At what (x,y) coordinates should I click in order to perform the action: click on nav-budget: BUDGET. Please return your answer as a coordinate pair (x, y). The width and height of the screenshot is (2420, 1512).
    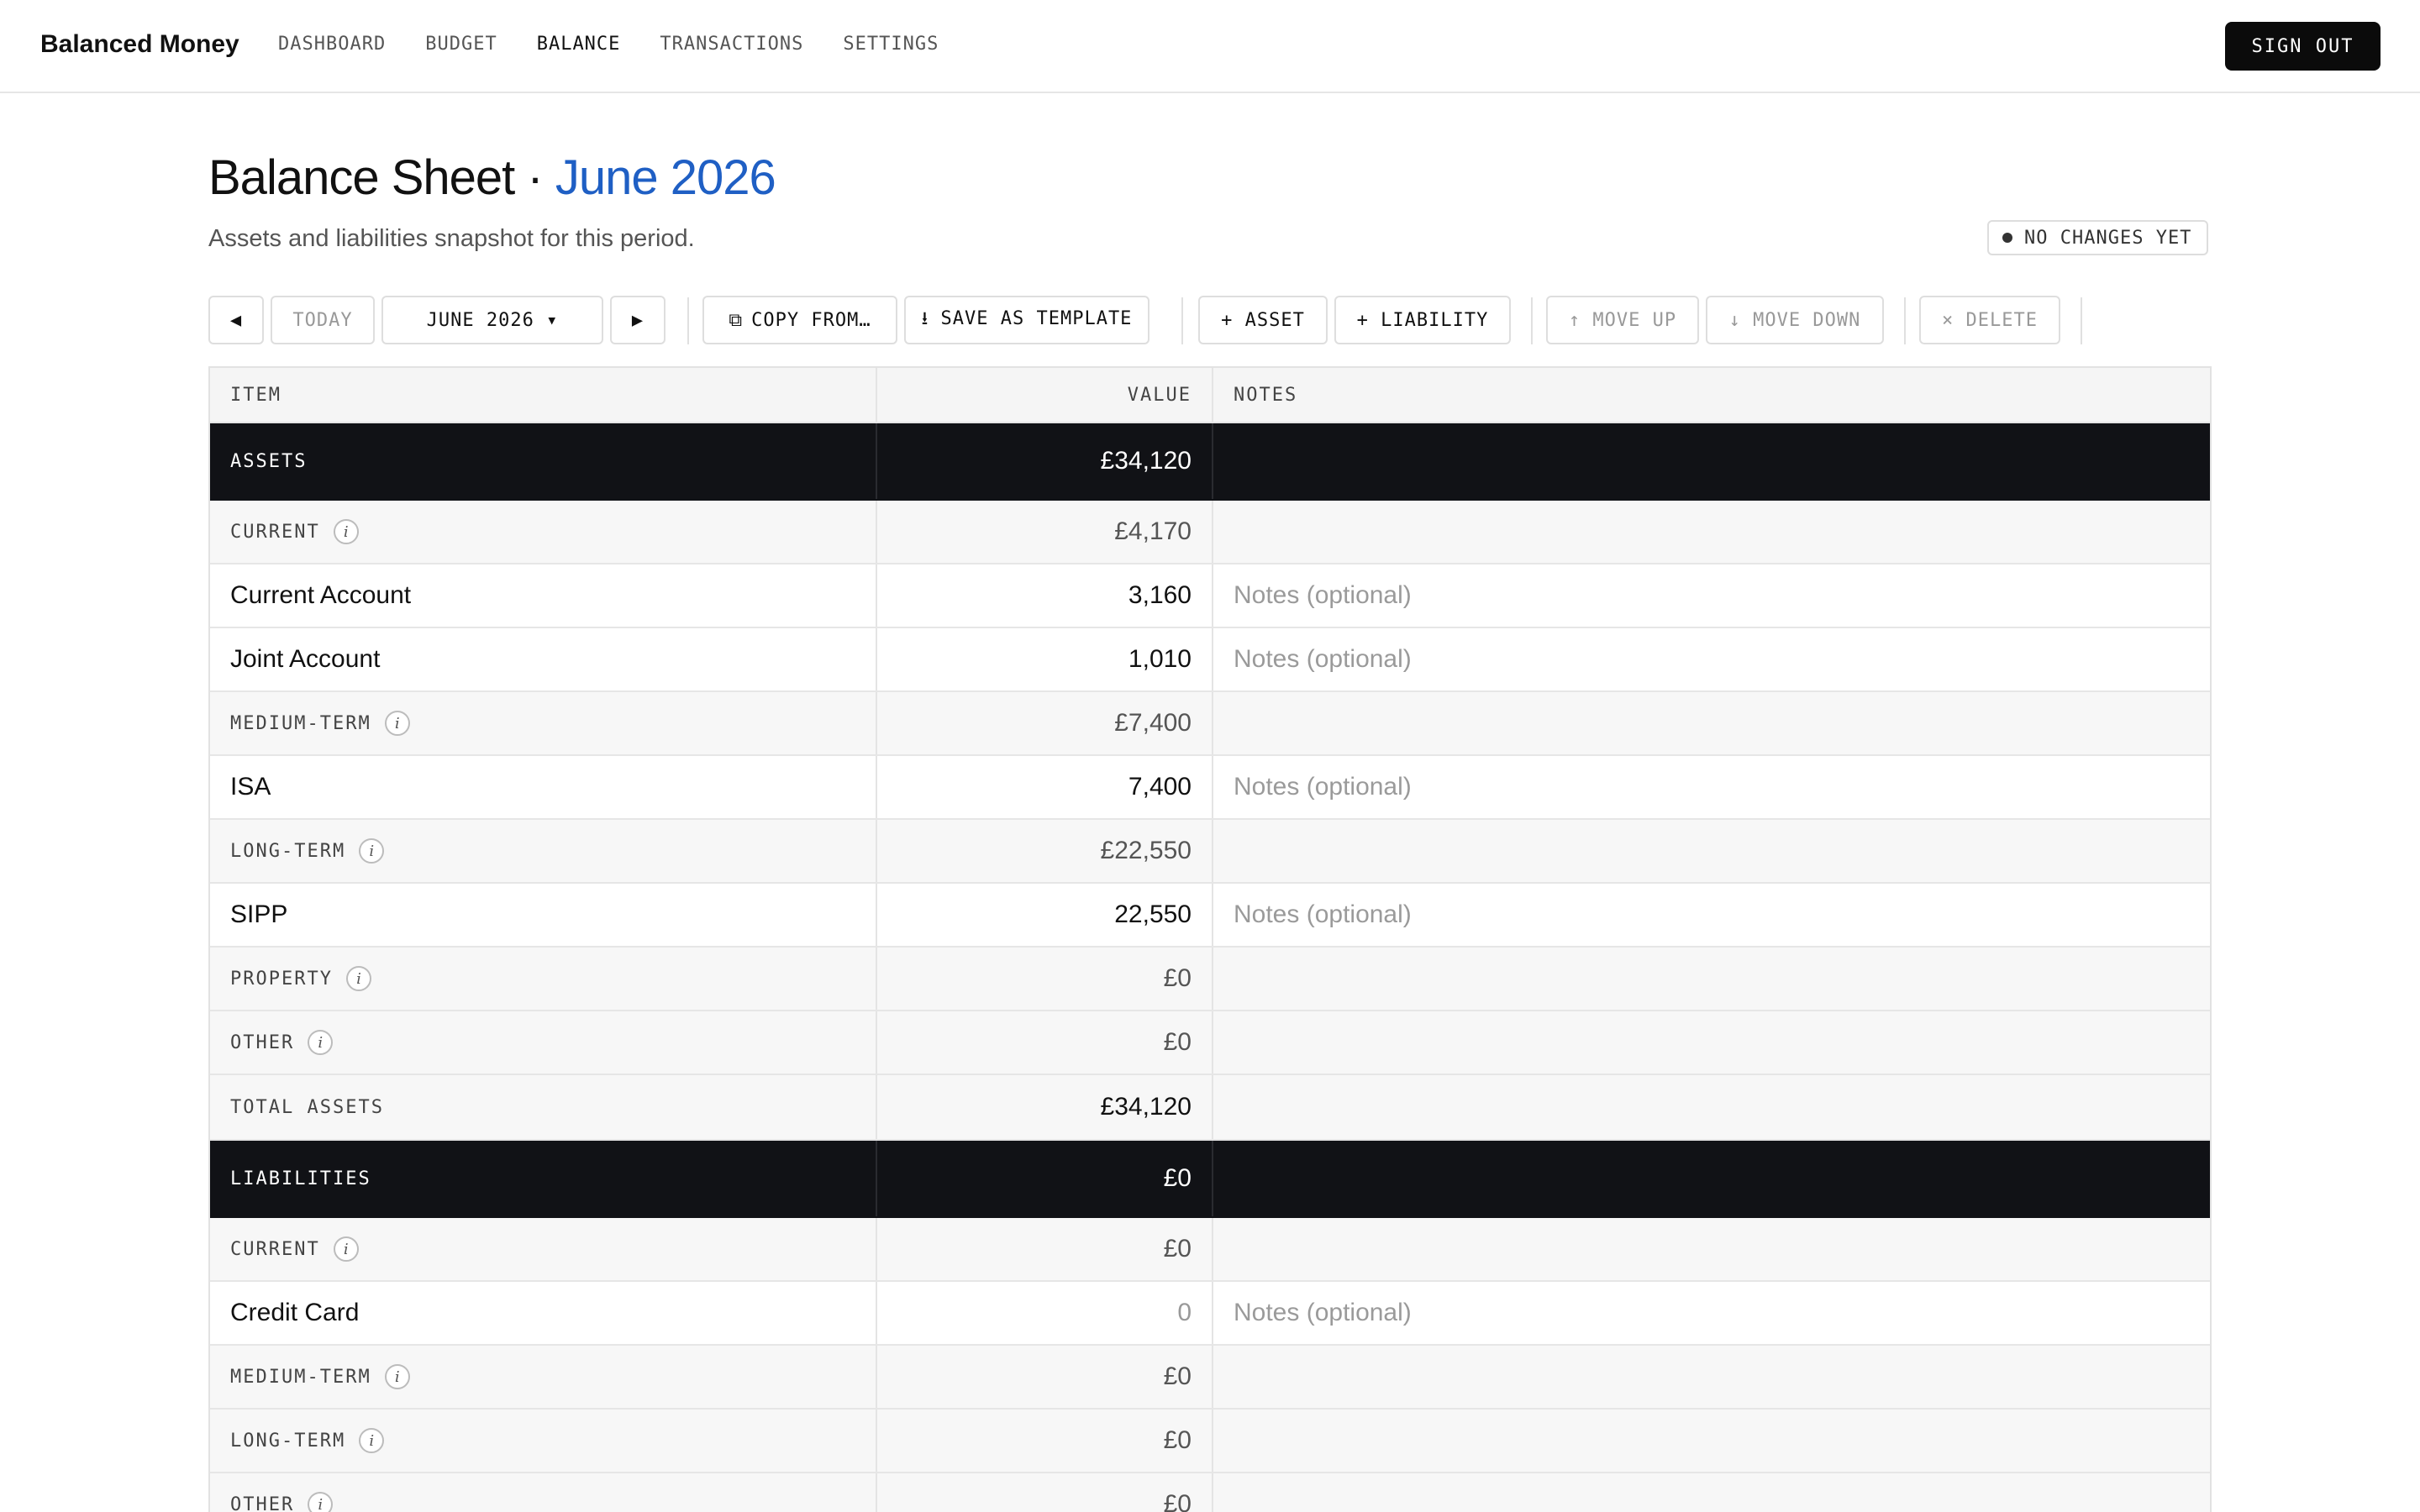
    Looking at the image, I should click on (461, 44).